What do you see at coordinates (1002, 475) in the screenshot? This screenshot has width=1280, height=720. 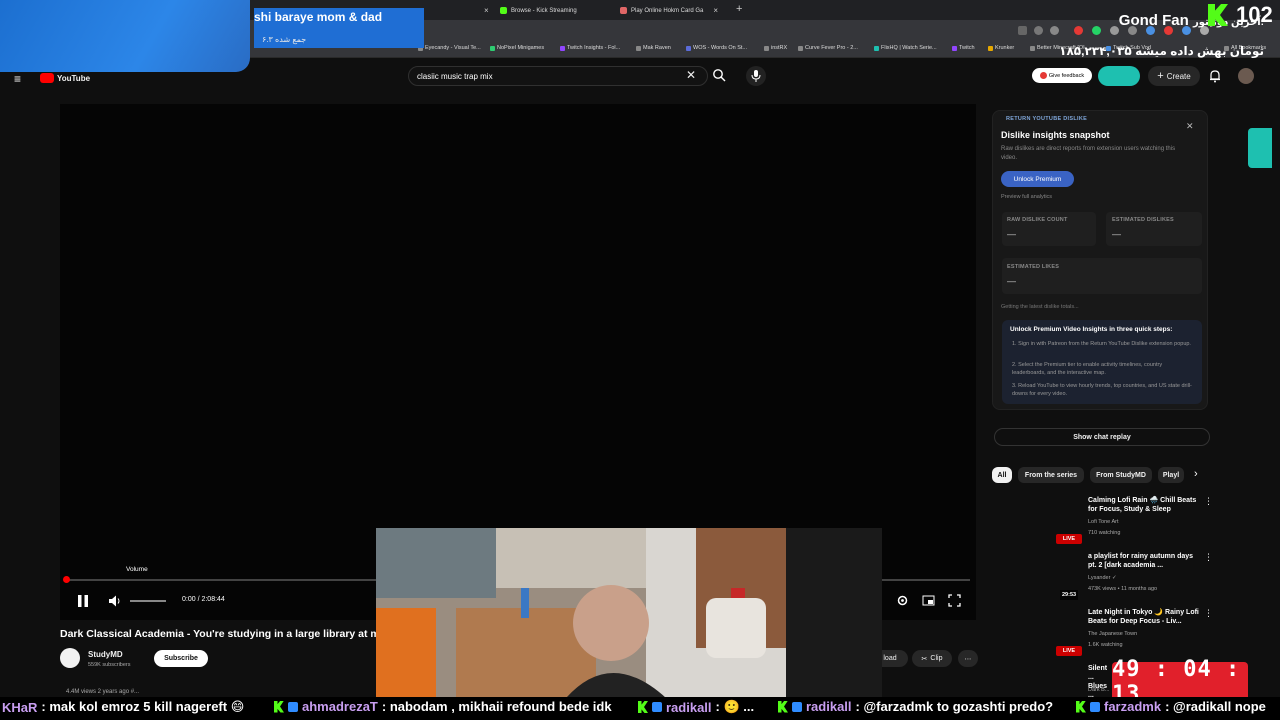 I see `chip-all: All` at bounding box center [1002, 475].